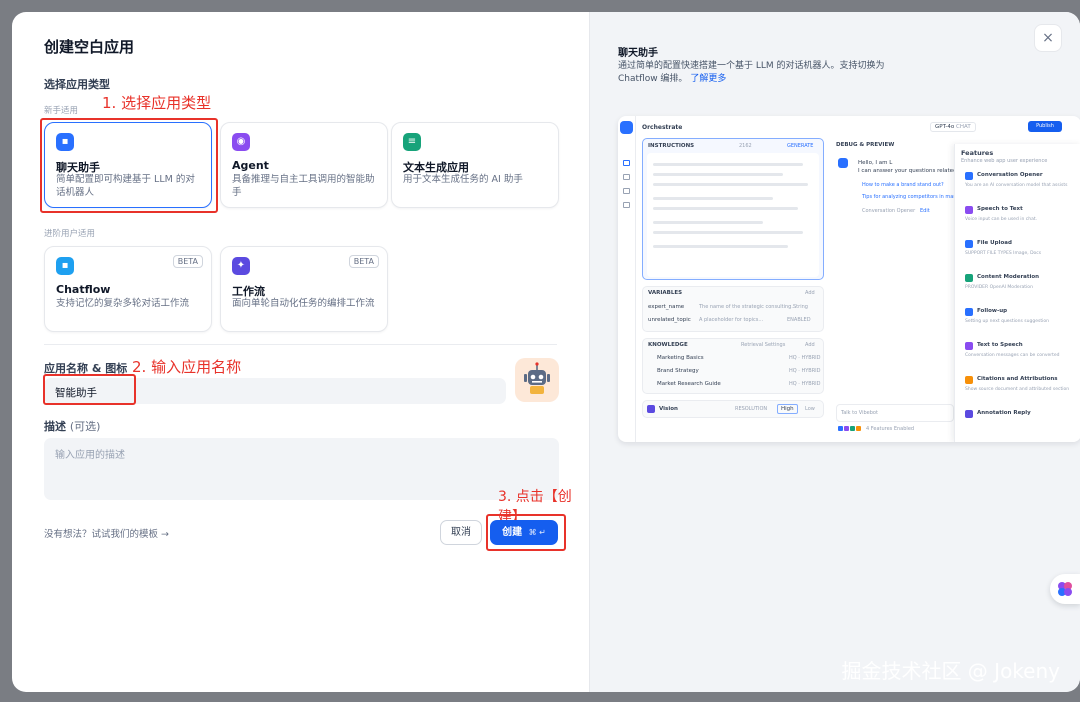 The height and width of the screenshot is (702, 1080). What do you see at coordinates (241, 142) in the screenshot?
I see `agent-icon: ◉` at bounding box center [241, 142].